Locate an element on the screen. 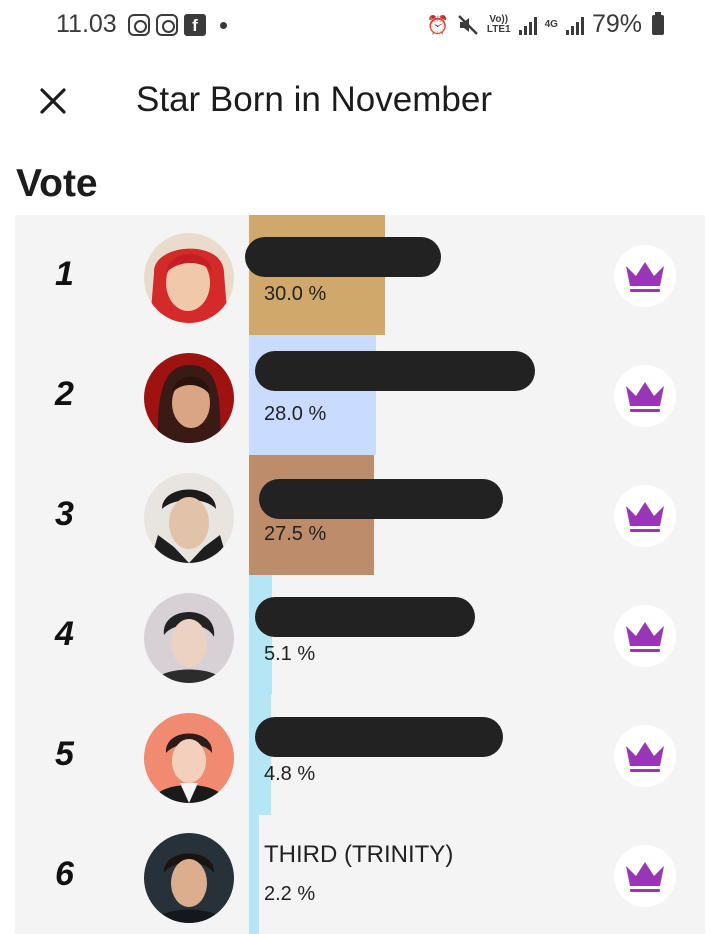 The image size is (720, 934). close-button is located at coordinates (53, 101).